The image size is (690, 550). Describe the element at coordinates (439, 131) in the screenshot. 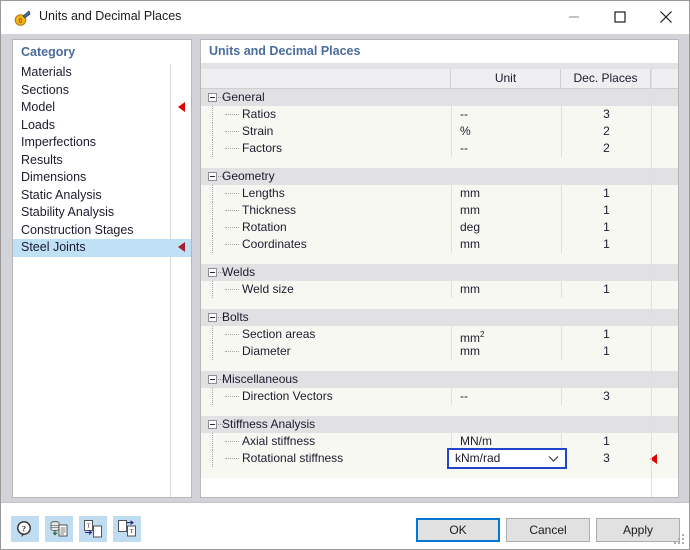

I see `grid-item-row: Strain% 2` at that location.